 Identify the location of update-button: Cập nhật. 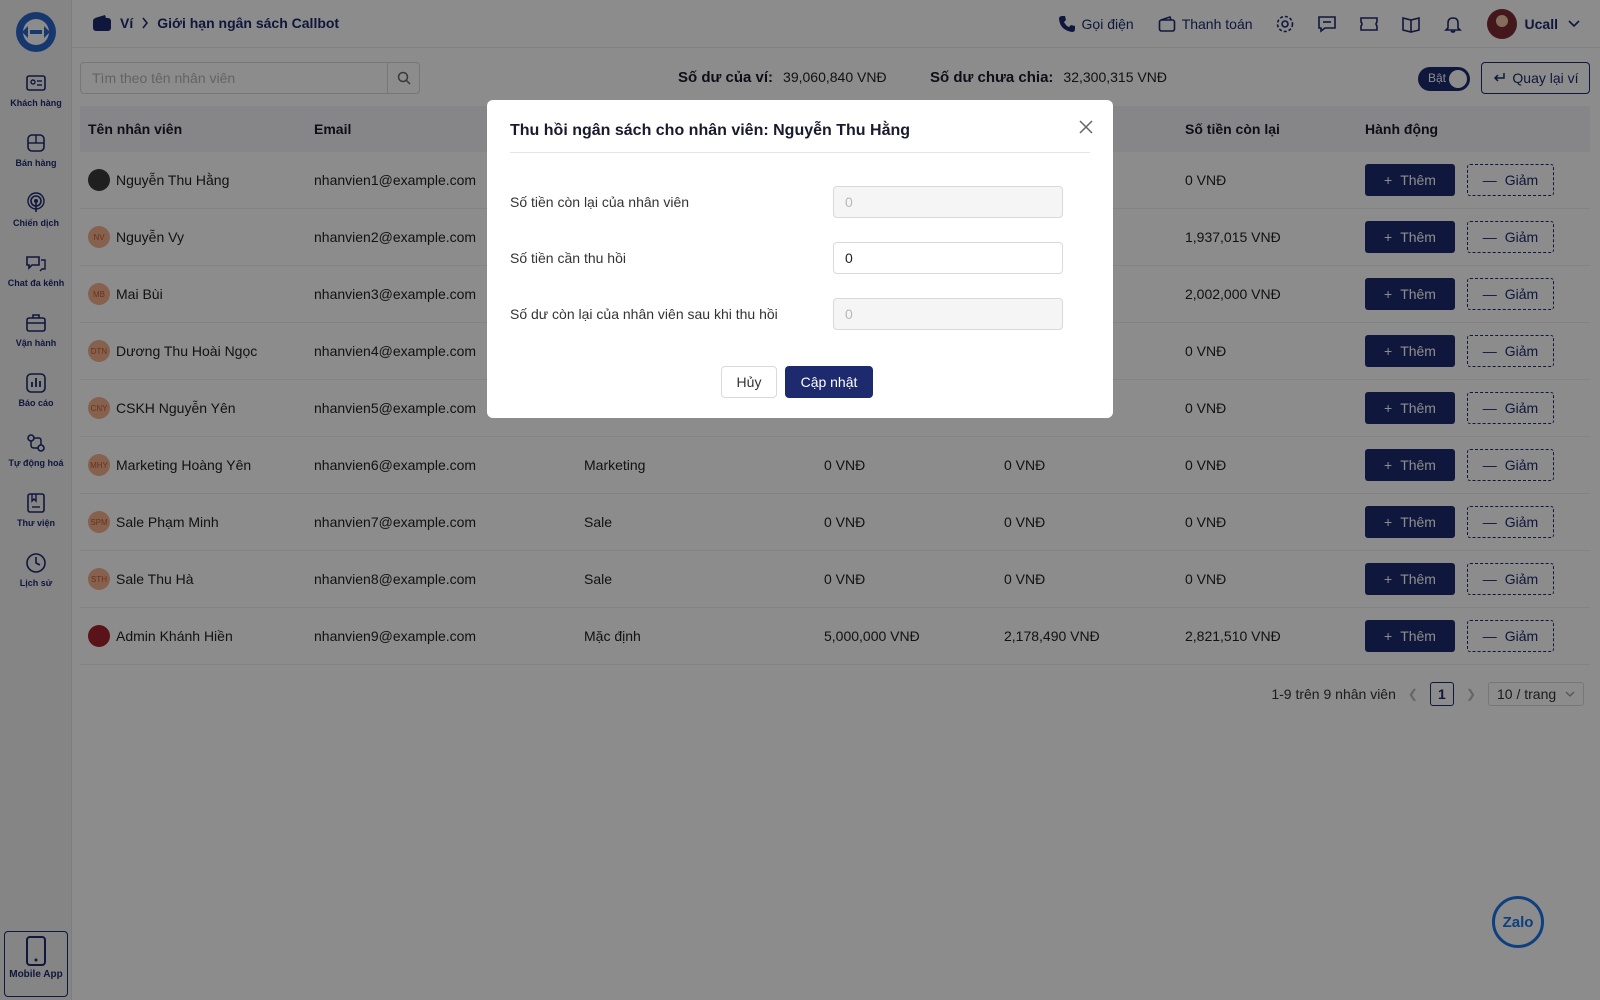
(829, 382).